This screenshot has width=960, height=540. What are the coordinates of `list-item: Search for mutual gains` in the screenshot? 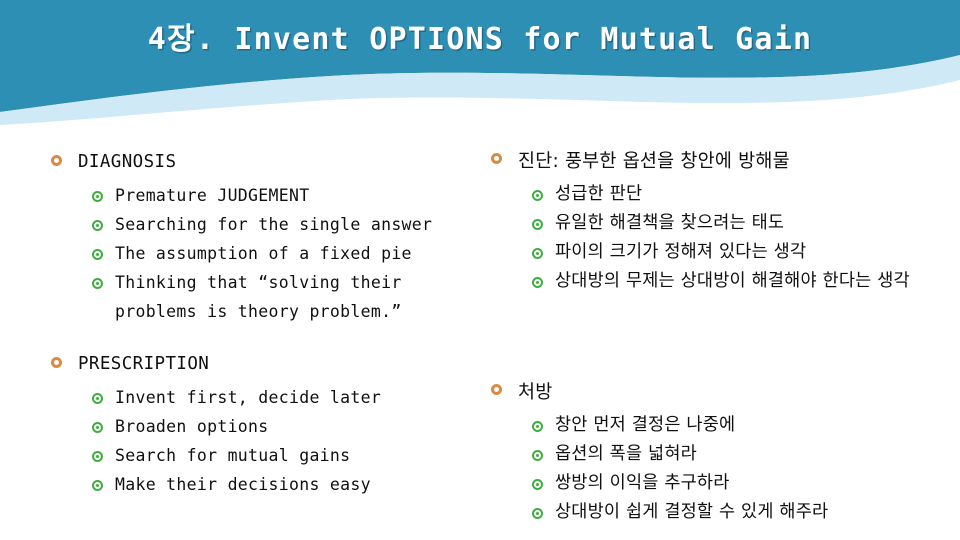 It's located at (258, 455).